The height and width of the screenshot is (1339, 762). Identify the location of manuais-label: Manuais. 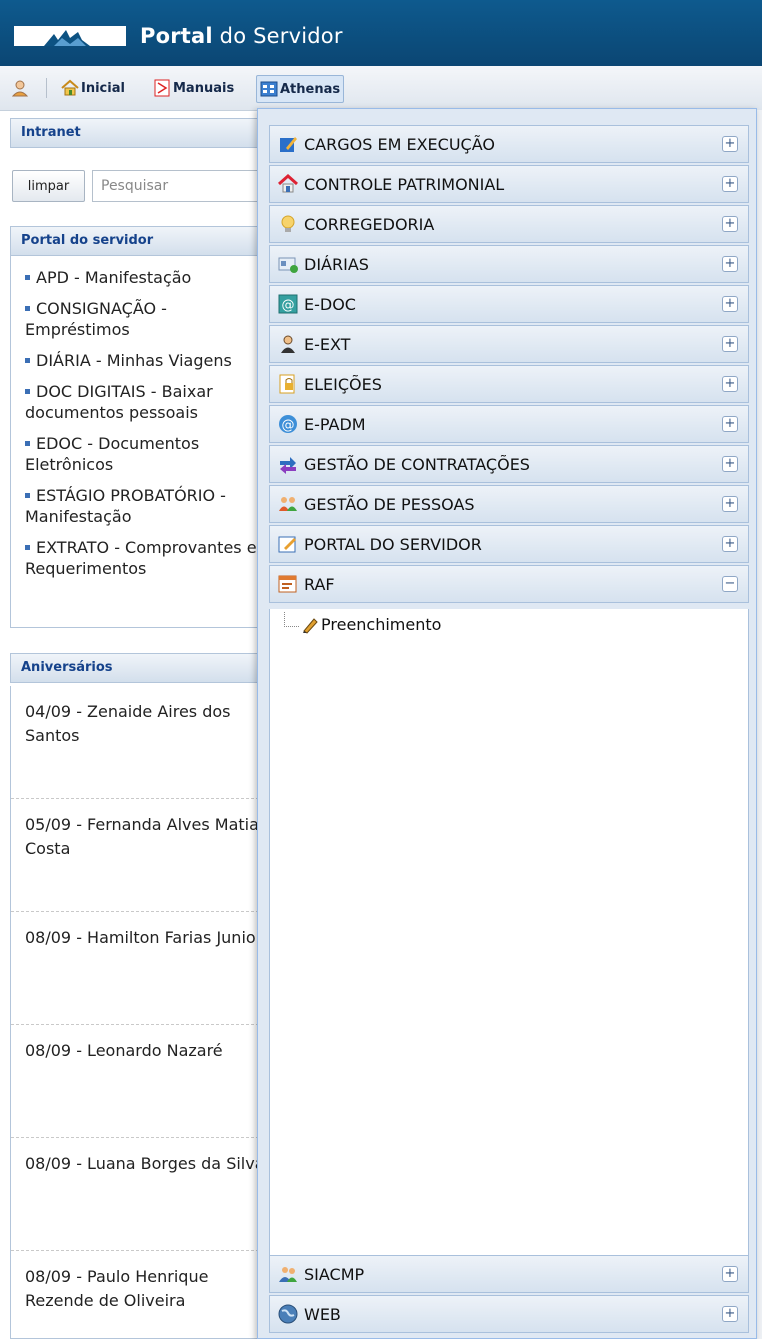
(204, 88).